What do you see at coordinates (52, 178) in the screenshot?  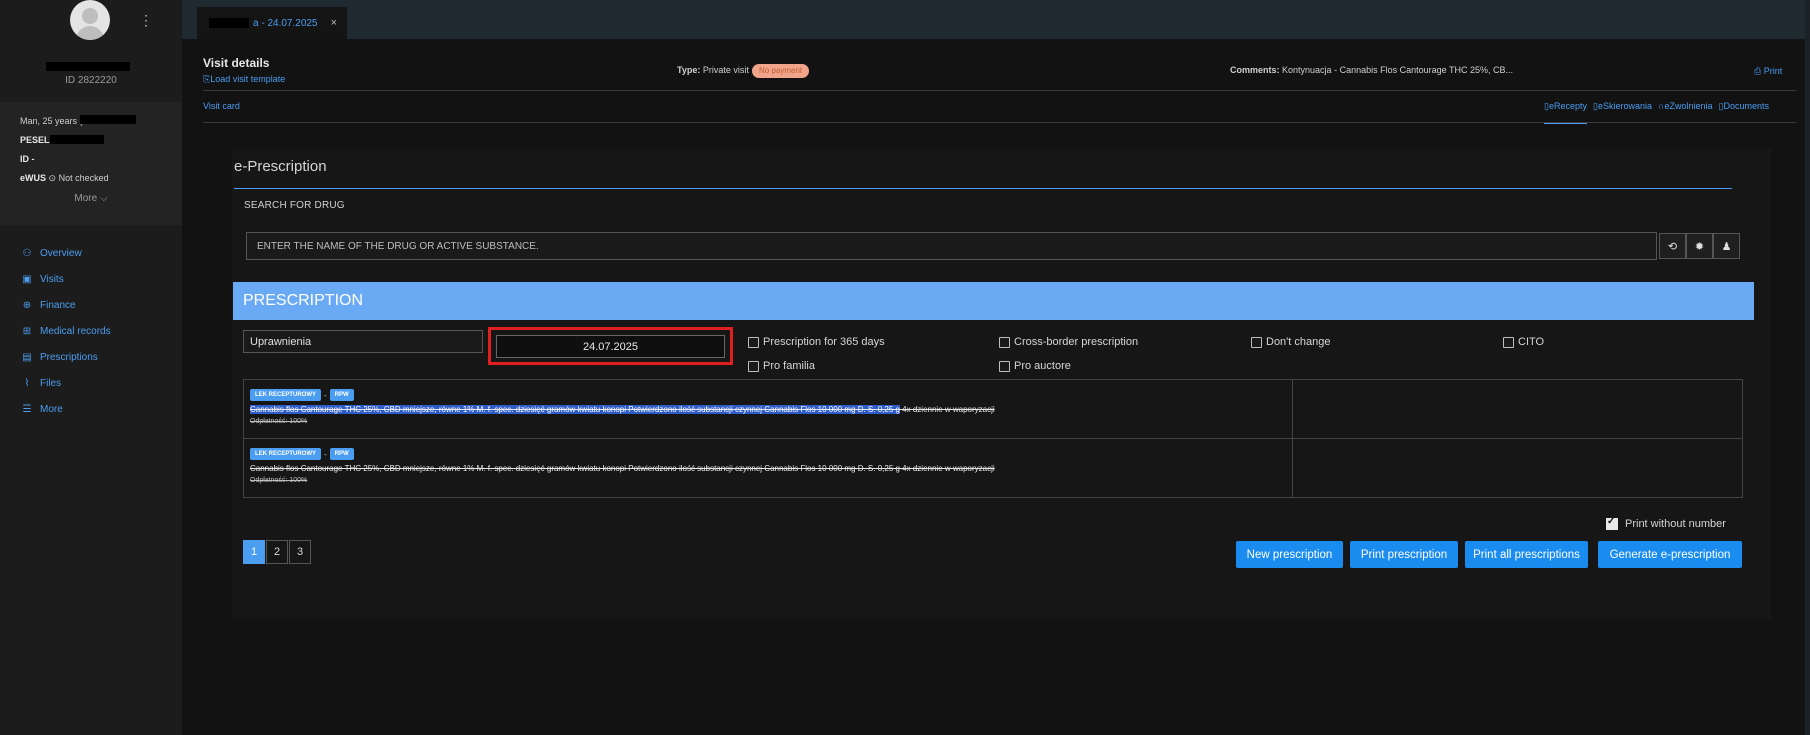 I see `check-circle-icon: ⊙` at bounding box center [52, 178].